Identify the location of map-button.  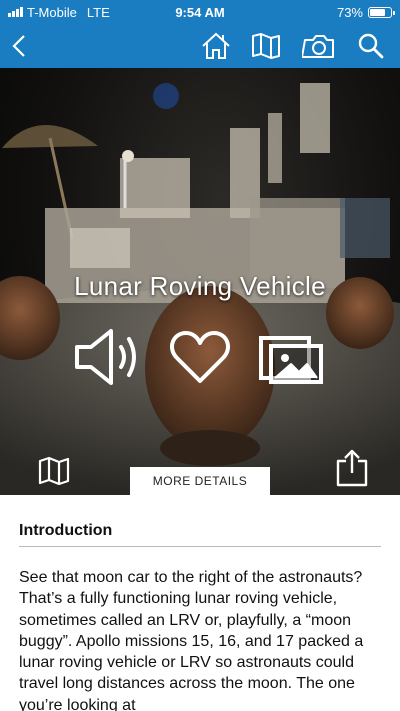
(266, 46).